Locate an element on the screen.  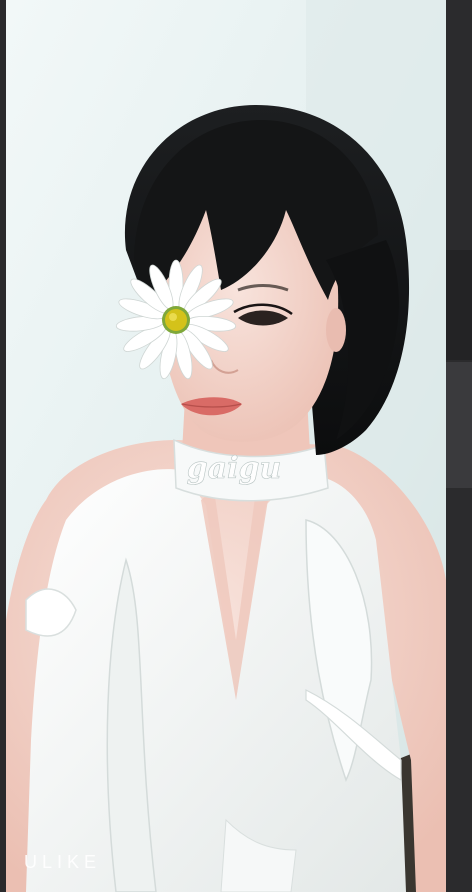
background-gray-band is located at coordinates (459, 425).